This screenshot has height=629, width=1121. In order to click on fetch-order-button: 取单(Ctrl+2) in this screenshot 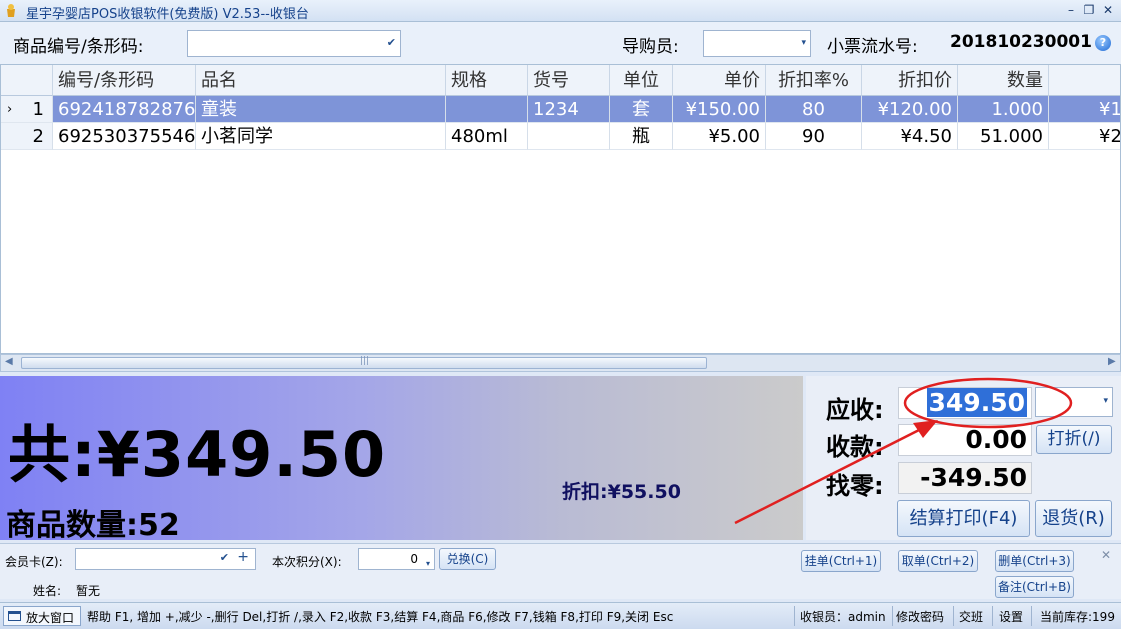, I will do `click(938, 561)`.